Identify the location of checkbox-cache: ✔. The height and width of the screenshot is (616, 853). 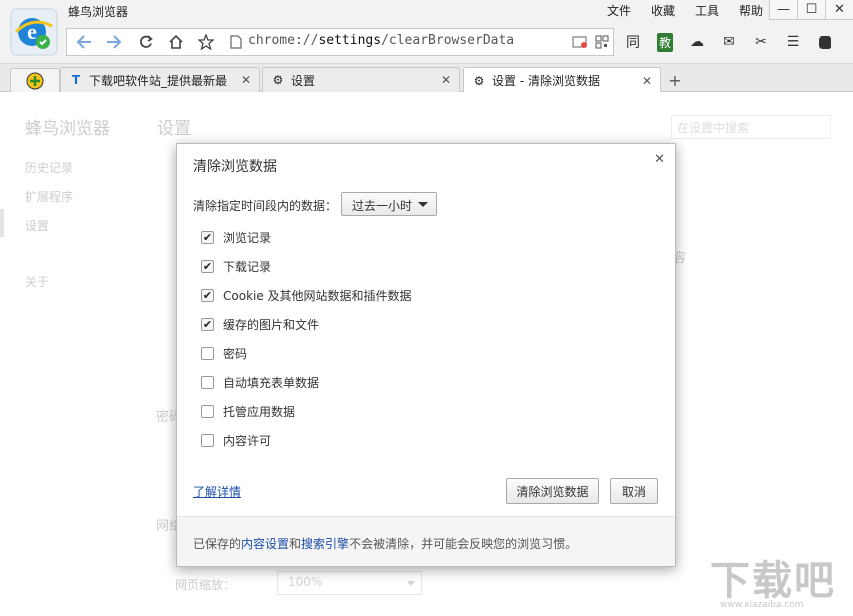
(207, 324).